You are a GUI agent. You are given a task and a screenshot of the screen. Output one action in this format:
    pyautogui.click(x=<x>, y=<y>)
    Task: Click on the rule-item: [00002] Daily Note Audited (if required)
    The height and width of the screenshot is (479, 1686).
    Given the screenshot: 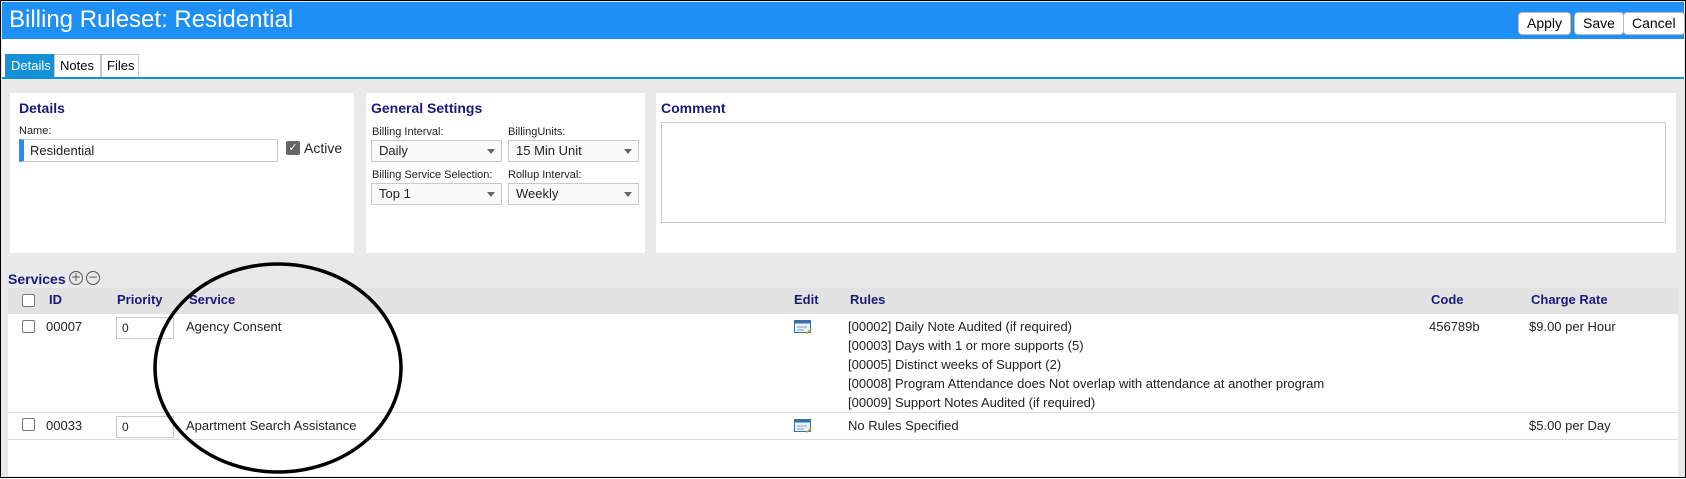 What is the action you would take?
    pyautogui.click(x=960, y=326)
    